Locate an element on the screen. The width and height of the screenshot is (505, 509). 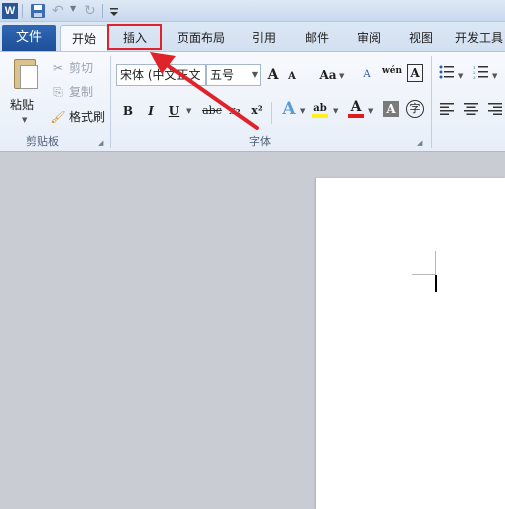
baidu-watermark-url: jingyan.baidu.com is located at coordinates (426, 491).